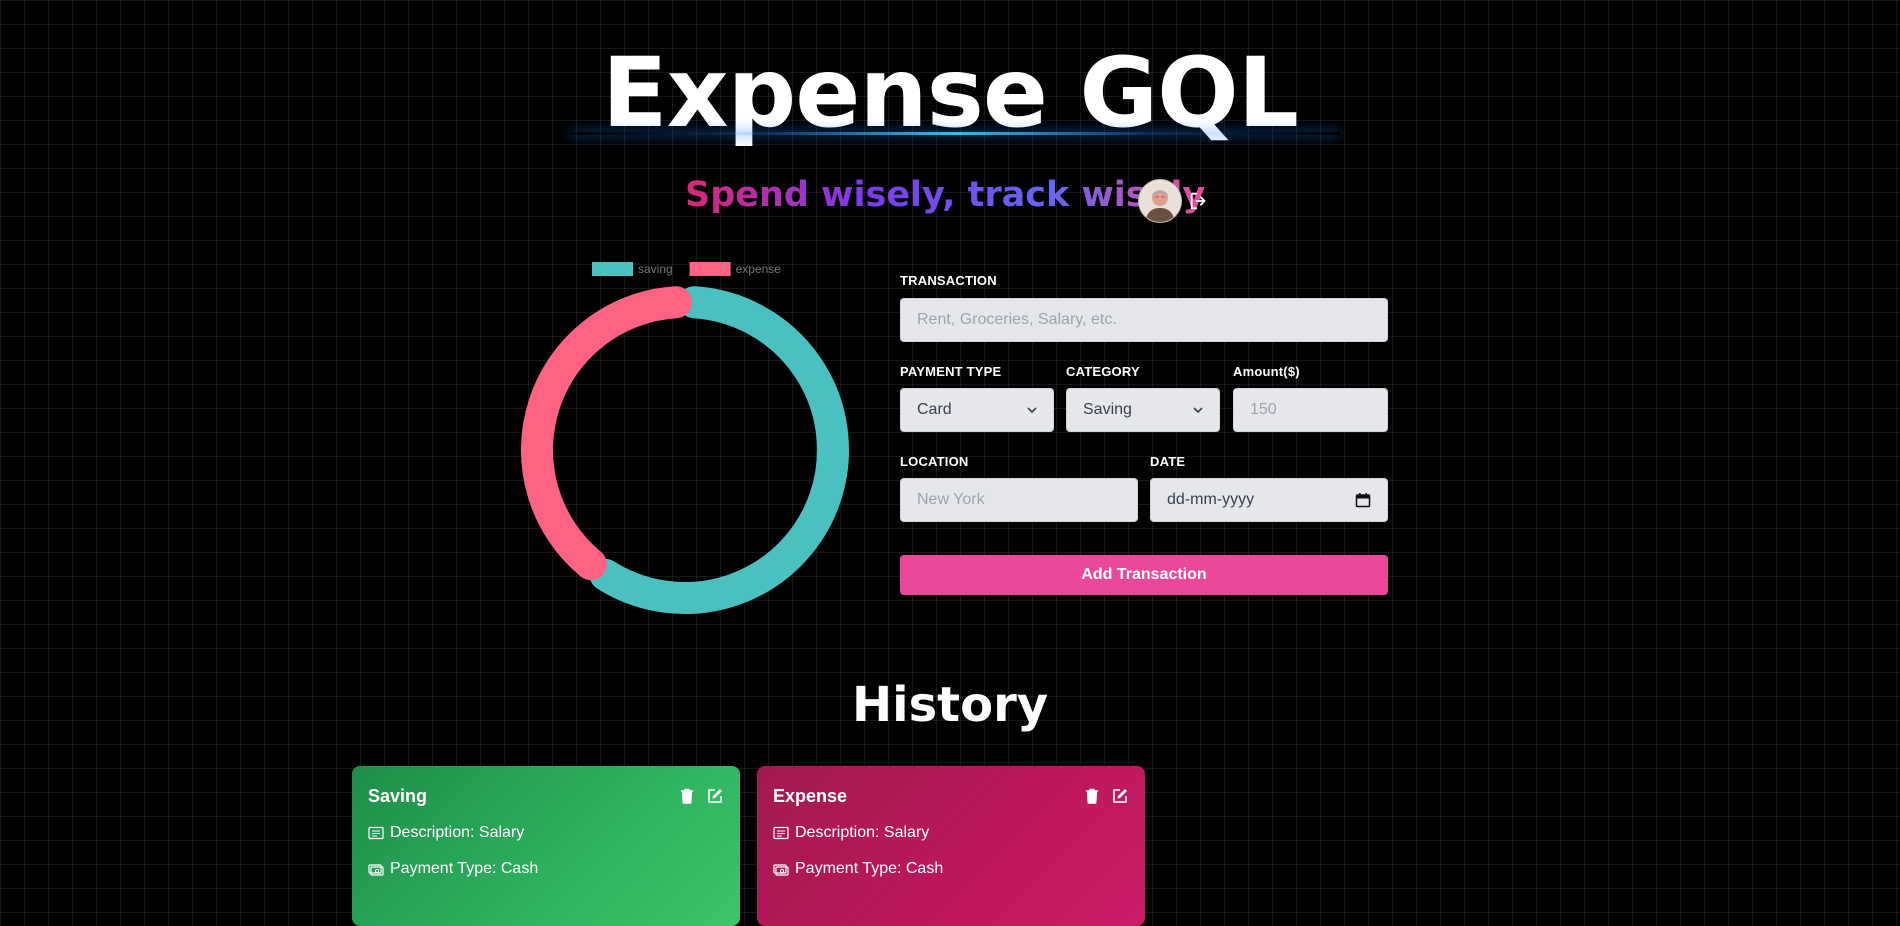  I want to click on legend-swatch-expense, so click(710, 269).